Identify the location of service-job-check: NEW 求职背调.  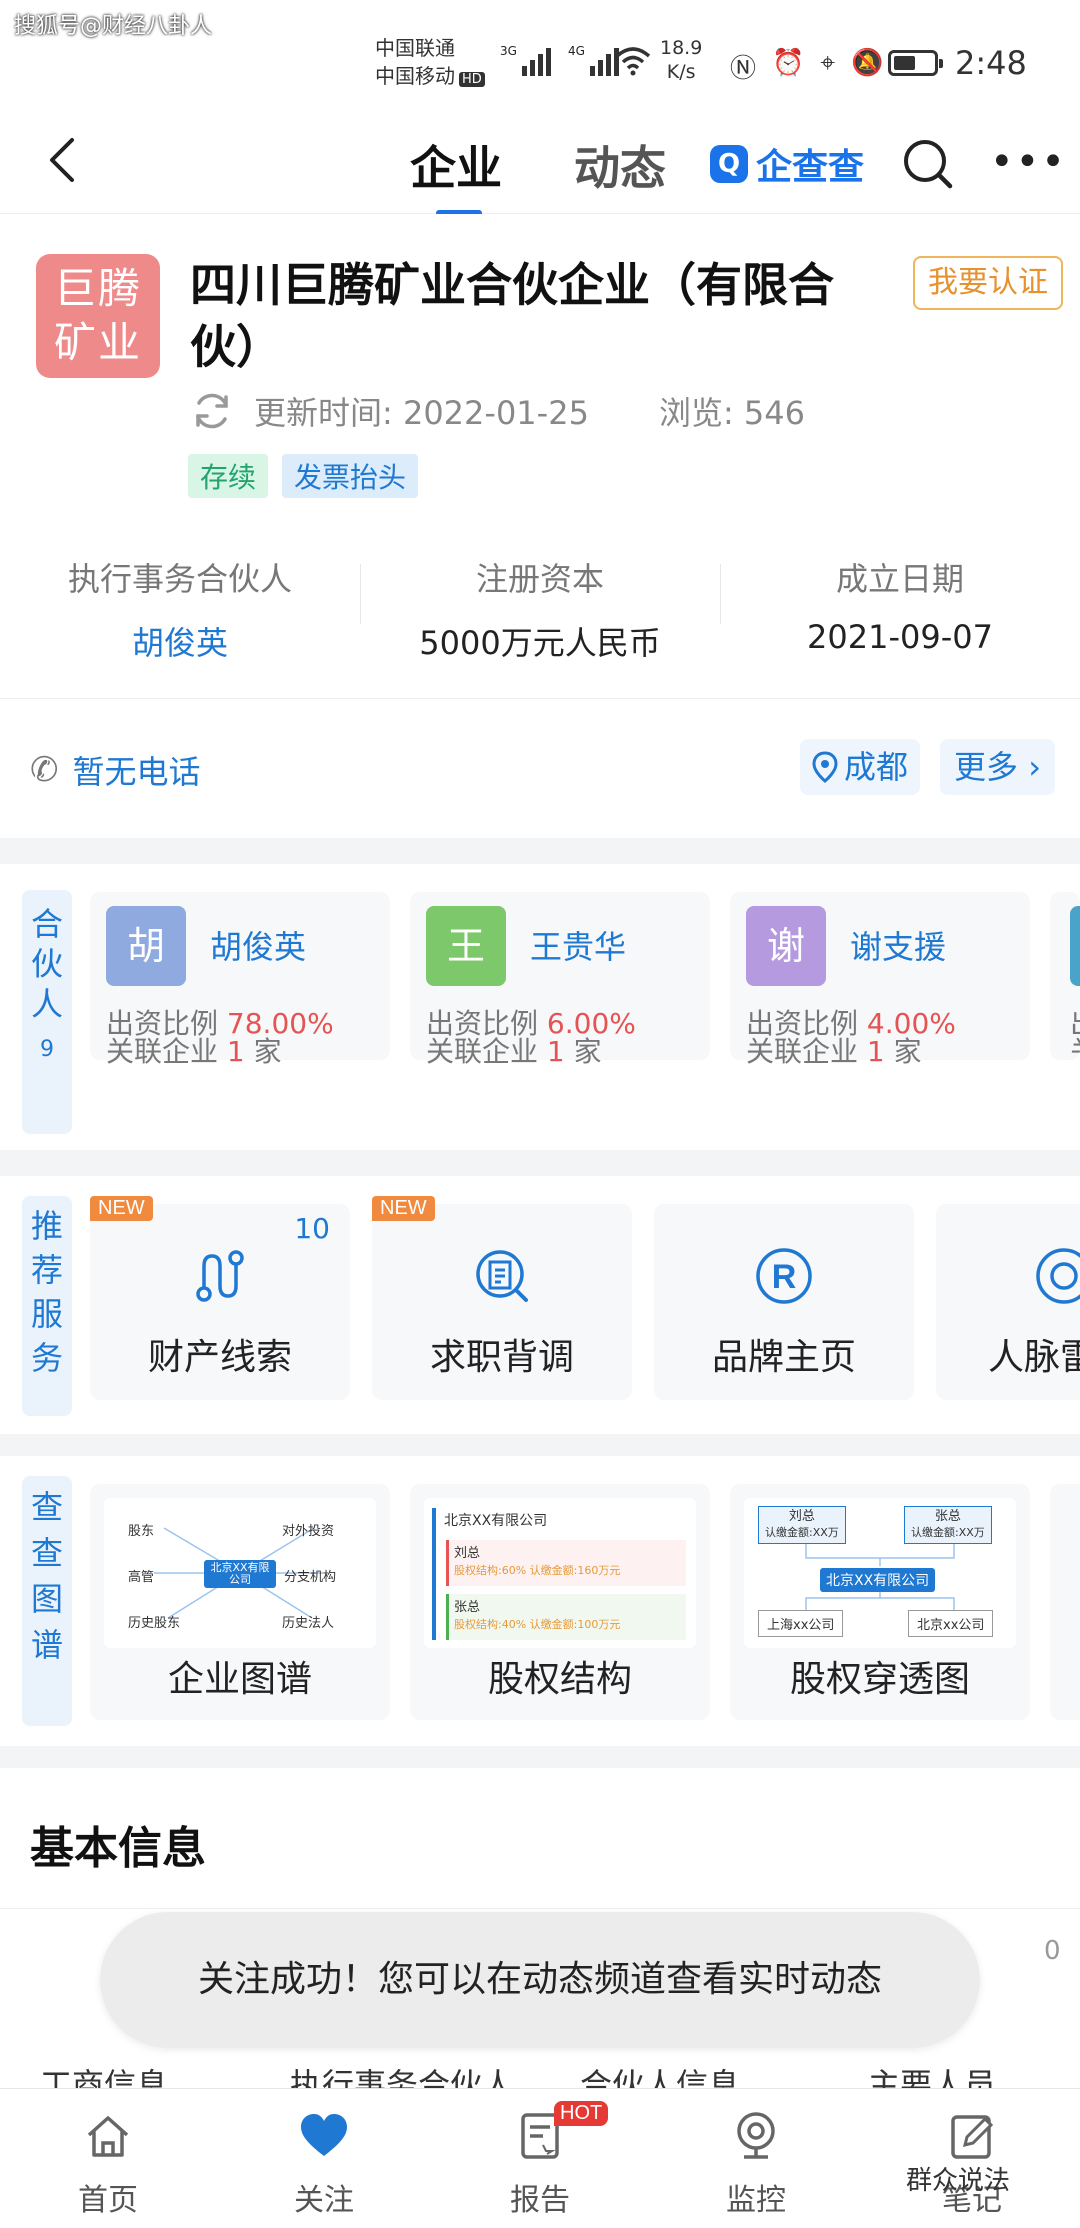
(502, 1298).